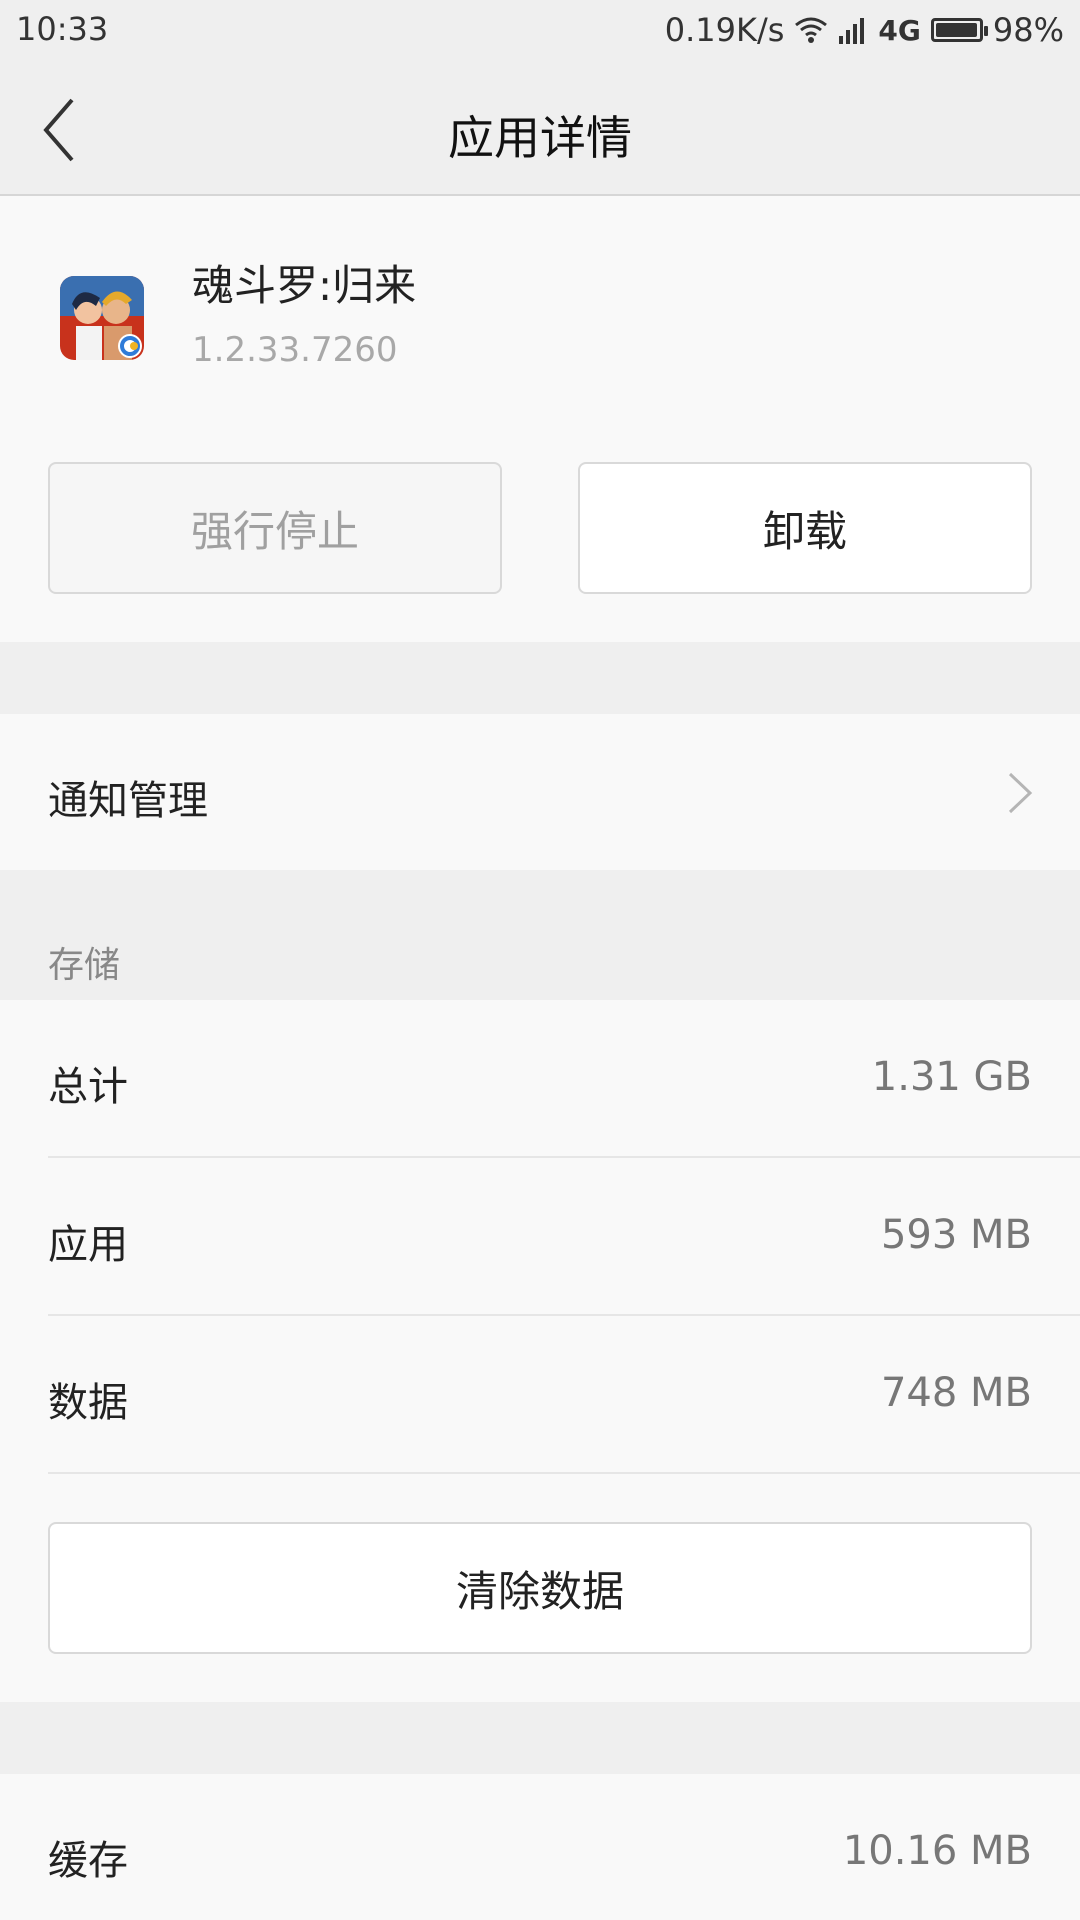  I want to click on battery-percent: 98%, so click(1028, 30).